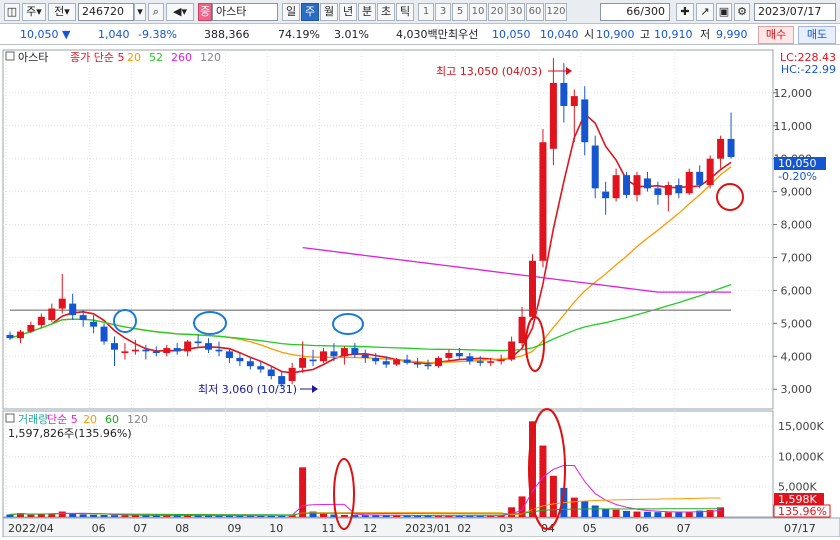 This screenshot has height=540, width=840. I want to click on price-tick-label: 6,000, so click(797, 290).